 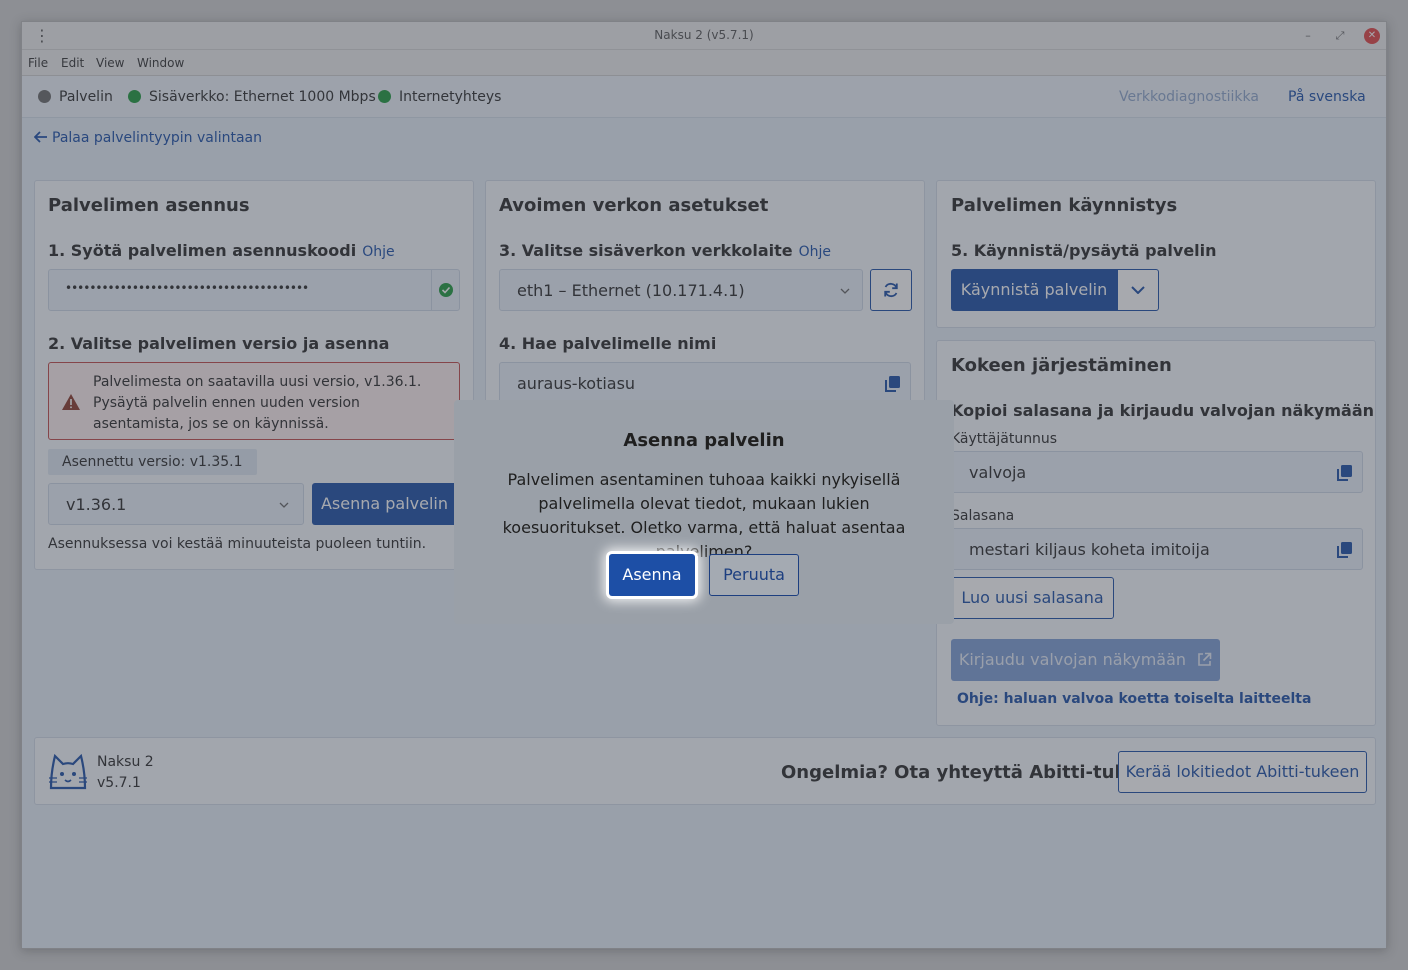 I want to click on cancel-button: Peruuta, so click(x=754, y=575).